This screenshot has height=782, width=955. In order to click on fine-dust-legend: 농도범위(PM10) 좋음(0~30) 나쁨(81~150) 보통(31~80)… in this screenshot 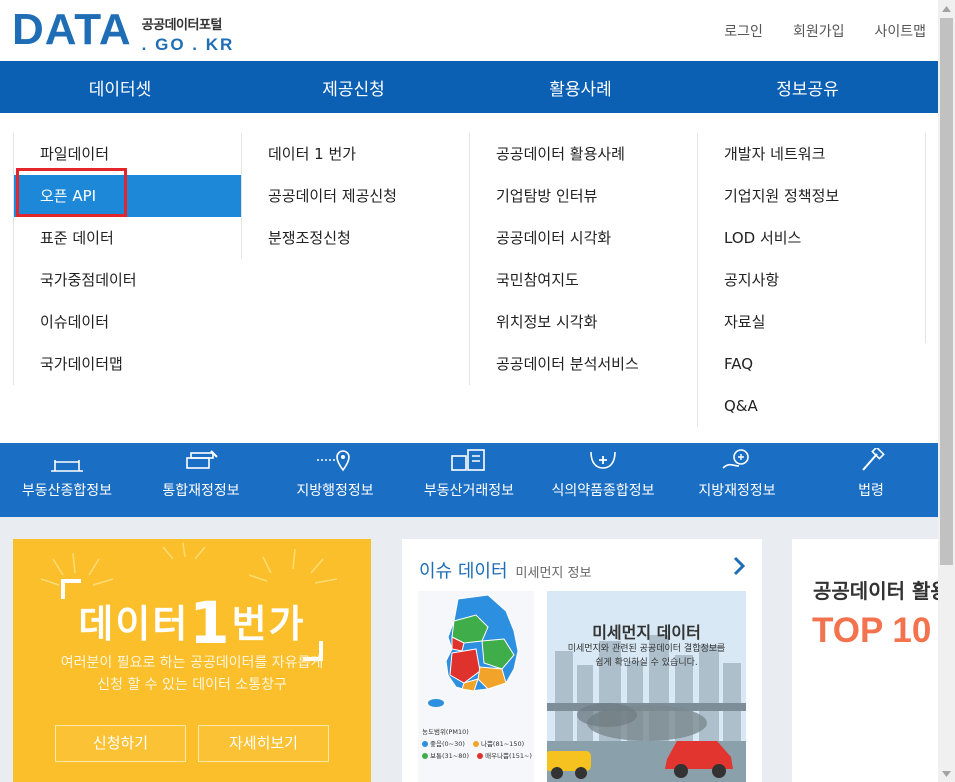, I will do `click(477, 744)`.